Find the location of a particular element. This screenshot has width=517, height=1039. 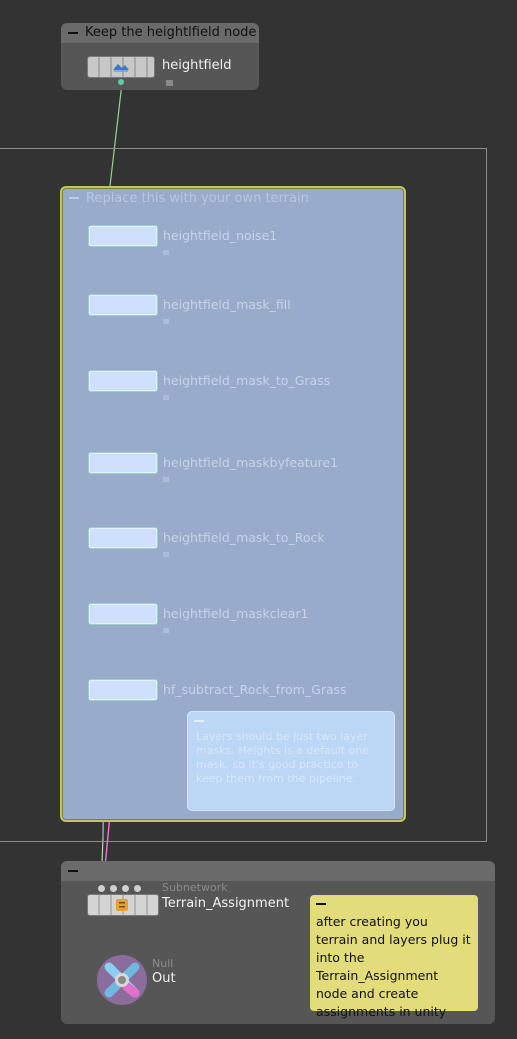

node-label: heightfield_mask_fill is located at coordinates (227, 304).